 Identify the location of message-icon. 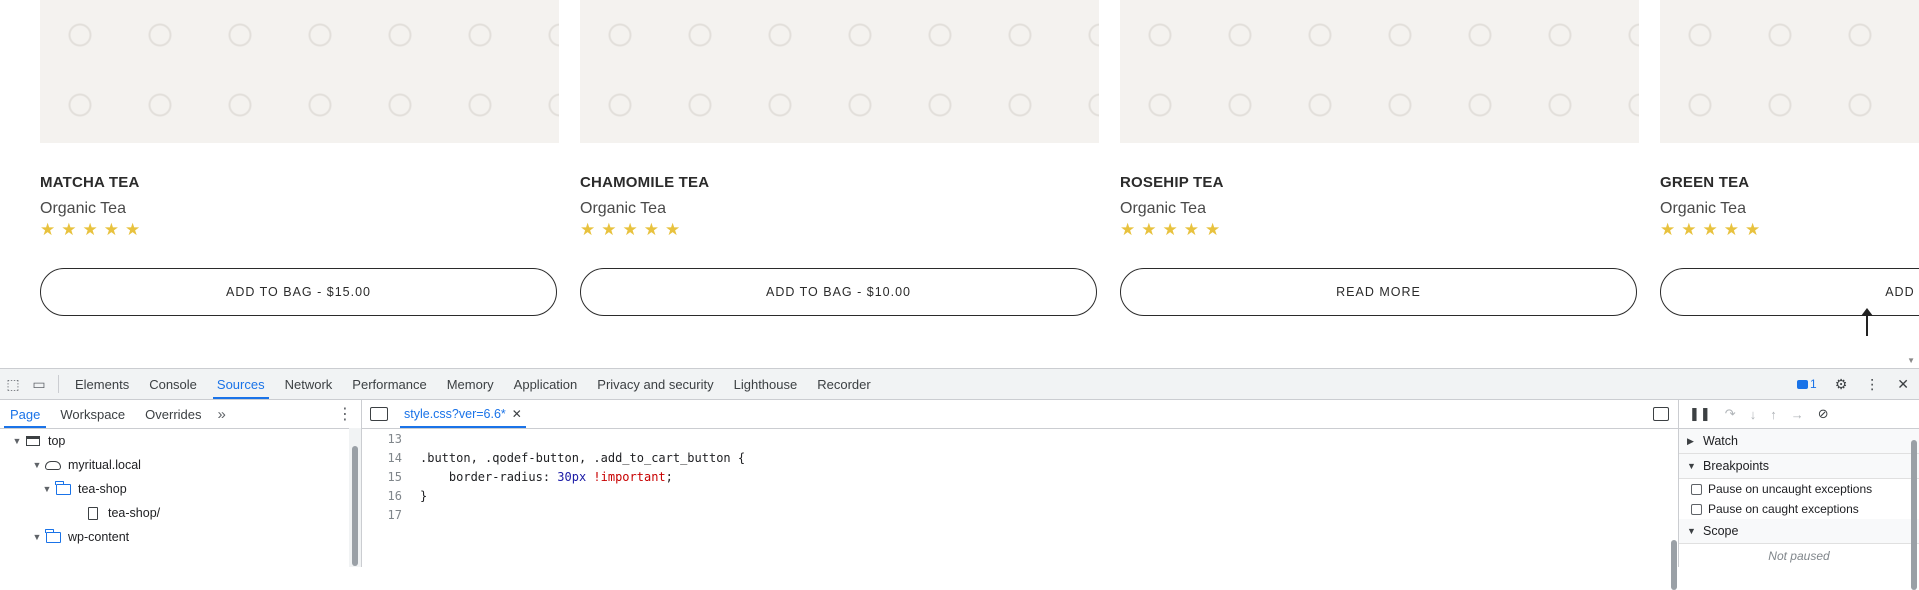
(1803, 384).